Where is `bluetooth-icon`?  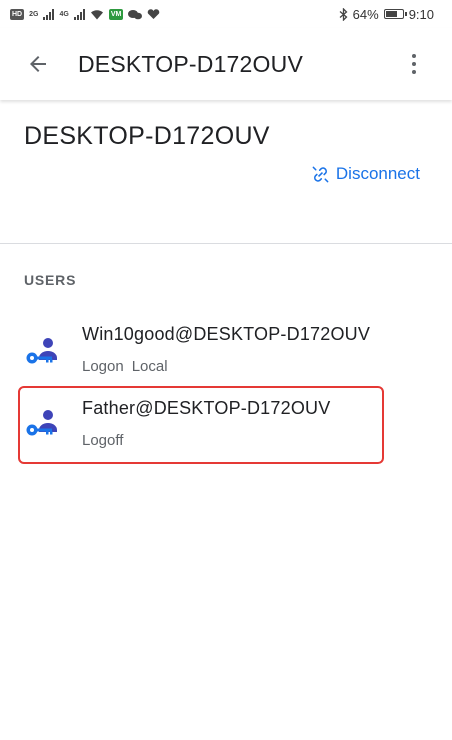 bluetooth-icon is located at coordinates (343, 14).